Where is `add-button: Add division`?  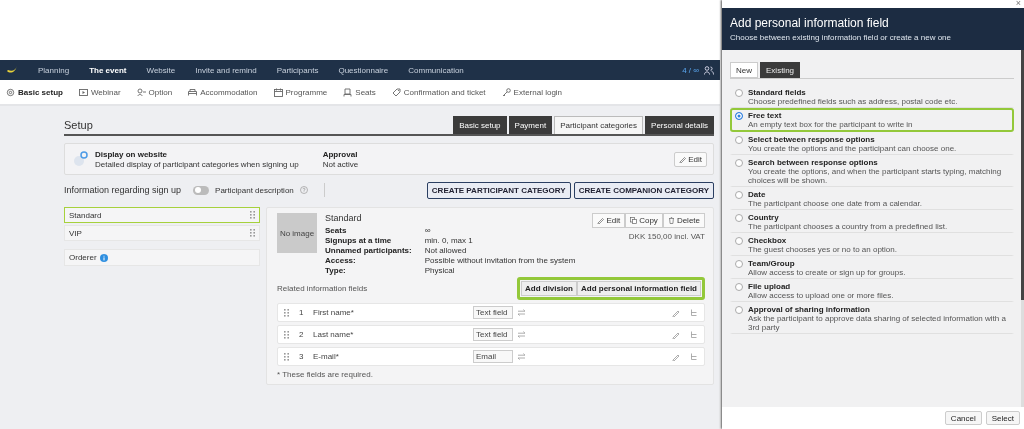 add-button: Add division is located at coordinates (549, 288).